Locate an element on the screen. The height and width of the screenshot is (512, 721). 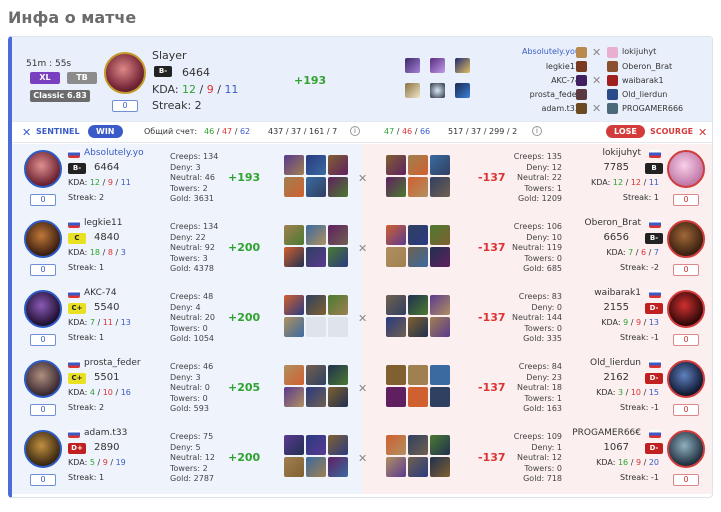
sentinel-total-kda: 46 / 47 / 62 is located at coordinates (227, 131).